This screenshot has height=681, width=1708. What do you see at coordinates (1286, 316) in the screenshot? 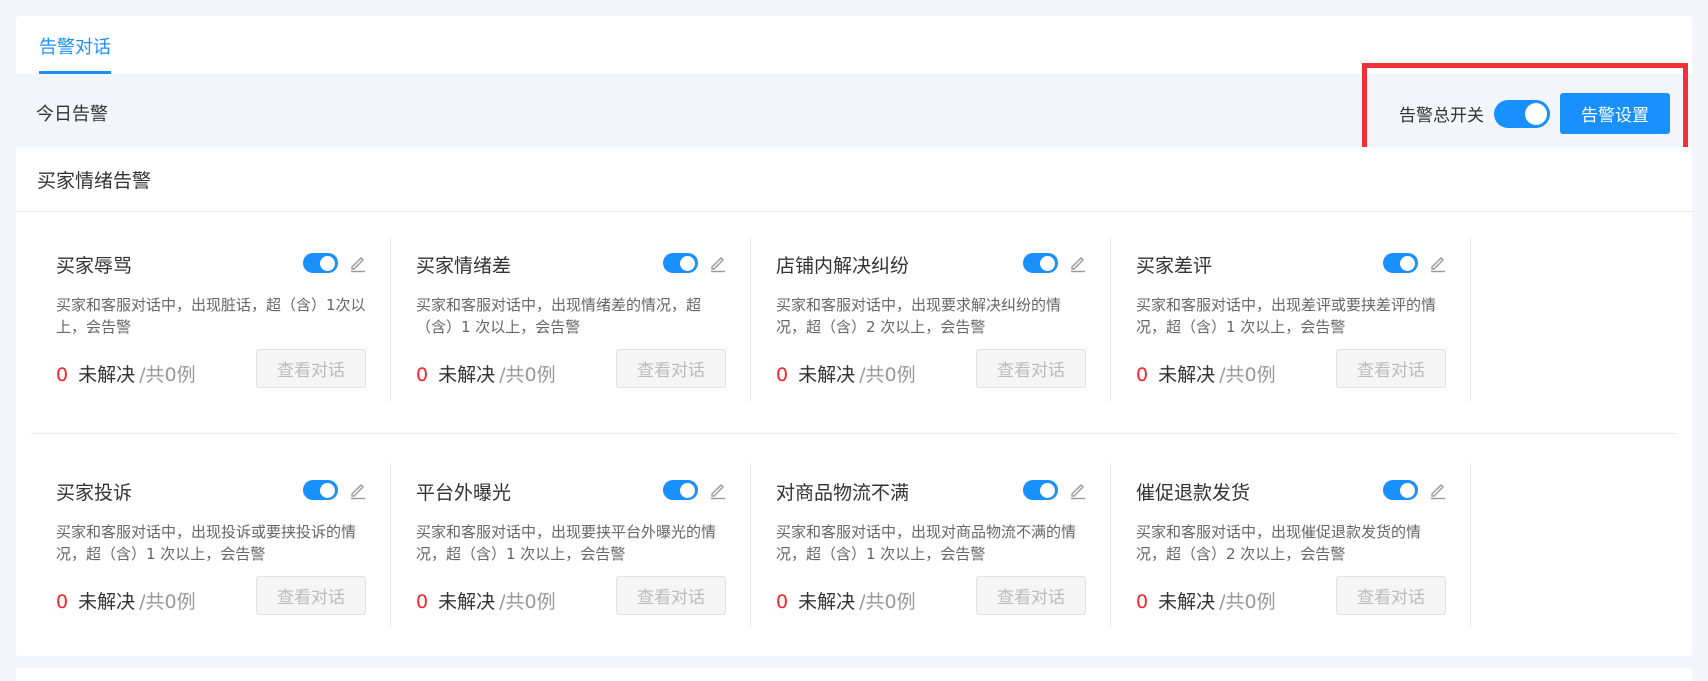
I see `card-description: 买家和客服对话中，出现差评或要挟差评的情况，超（含）1 次以上，会告警` at bounding box center [1286, 316].